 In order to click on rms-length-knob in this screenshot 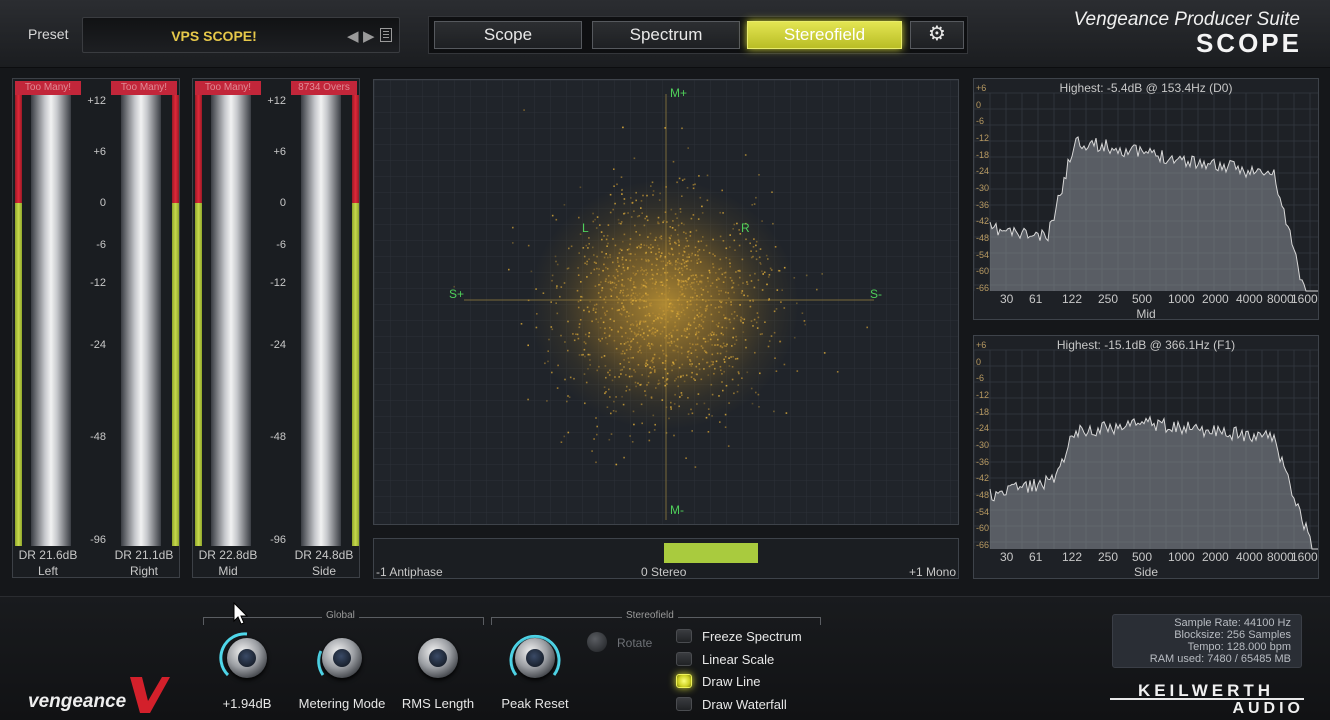, I will do `click(438, 658)`.